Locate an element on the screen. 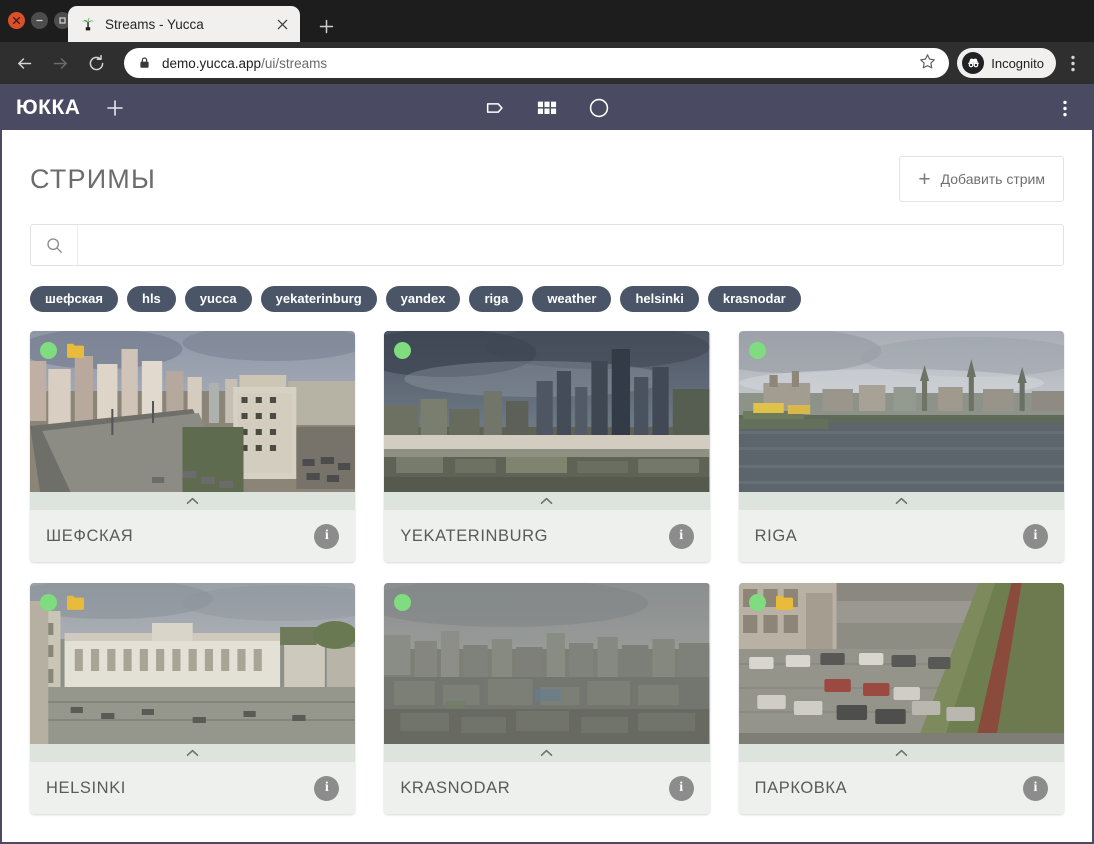  circle-icon is located at coordinates (599, 108).